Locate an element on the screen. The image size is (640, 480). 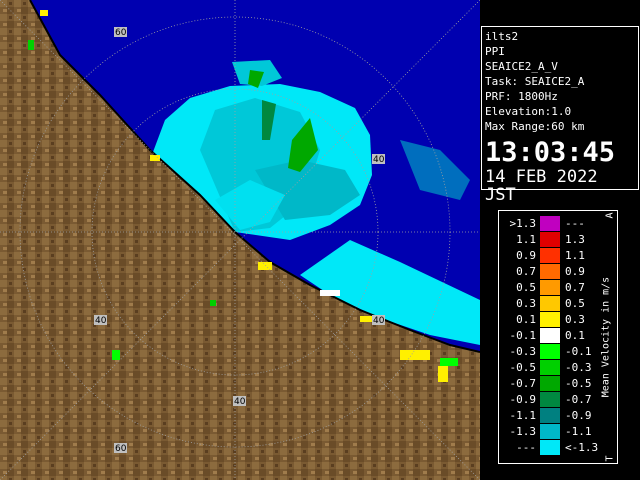
legend-lower-bound: -1.1 is located at coordinates (523, 415).